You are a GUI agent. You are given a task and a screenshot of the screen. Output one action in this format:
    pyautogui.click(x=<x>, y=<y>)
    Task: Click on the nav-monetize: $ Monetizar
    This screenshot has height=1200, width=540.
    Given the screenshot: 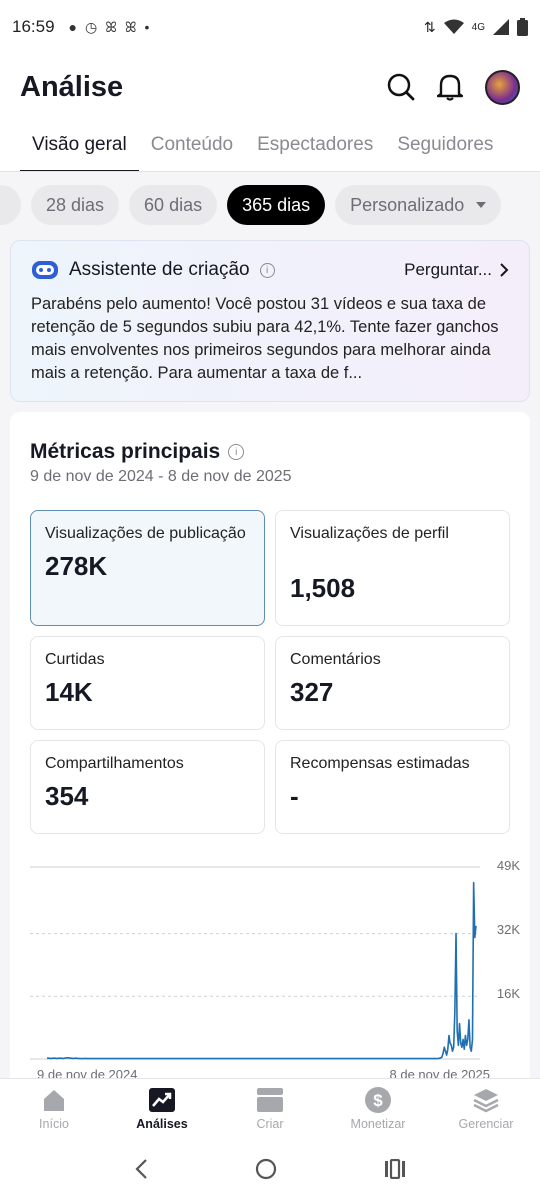 What is the action you would take?
    pyautogui.click(x=378, y=1108)
    